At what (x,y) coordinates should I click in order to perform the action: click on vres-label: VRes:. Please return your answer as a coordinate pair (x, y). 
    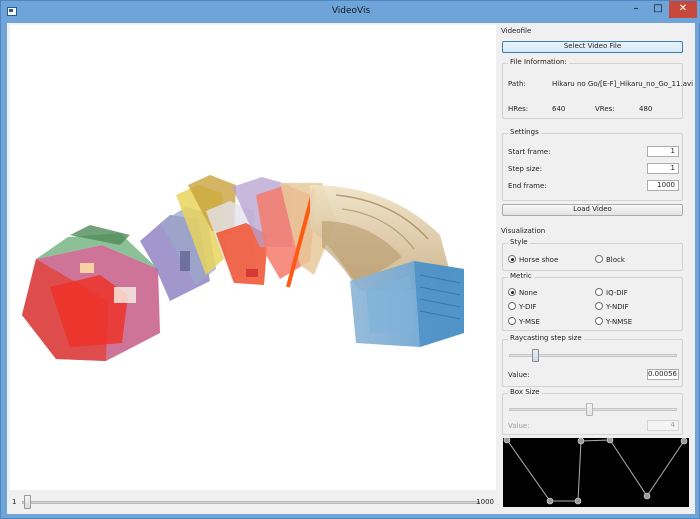
    Looking at the image, I should click on (605, 109).